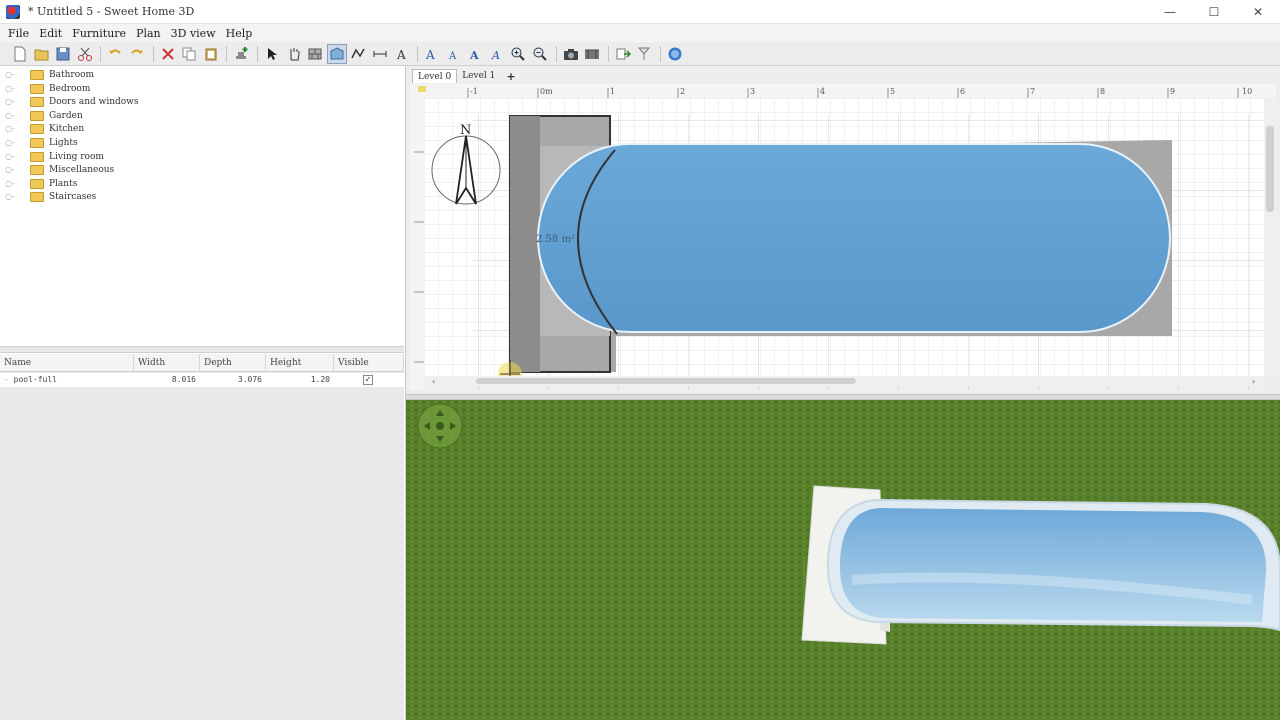 This screenshot has height=720, width=1280. Describe the element at coordinates (189, 54) in the screenshot. I see `copy-icon` at that location.